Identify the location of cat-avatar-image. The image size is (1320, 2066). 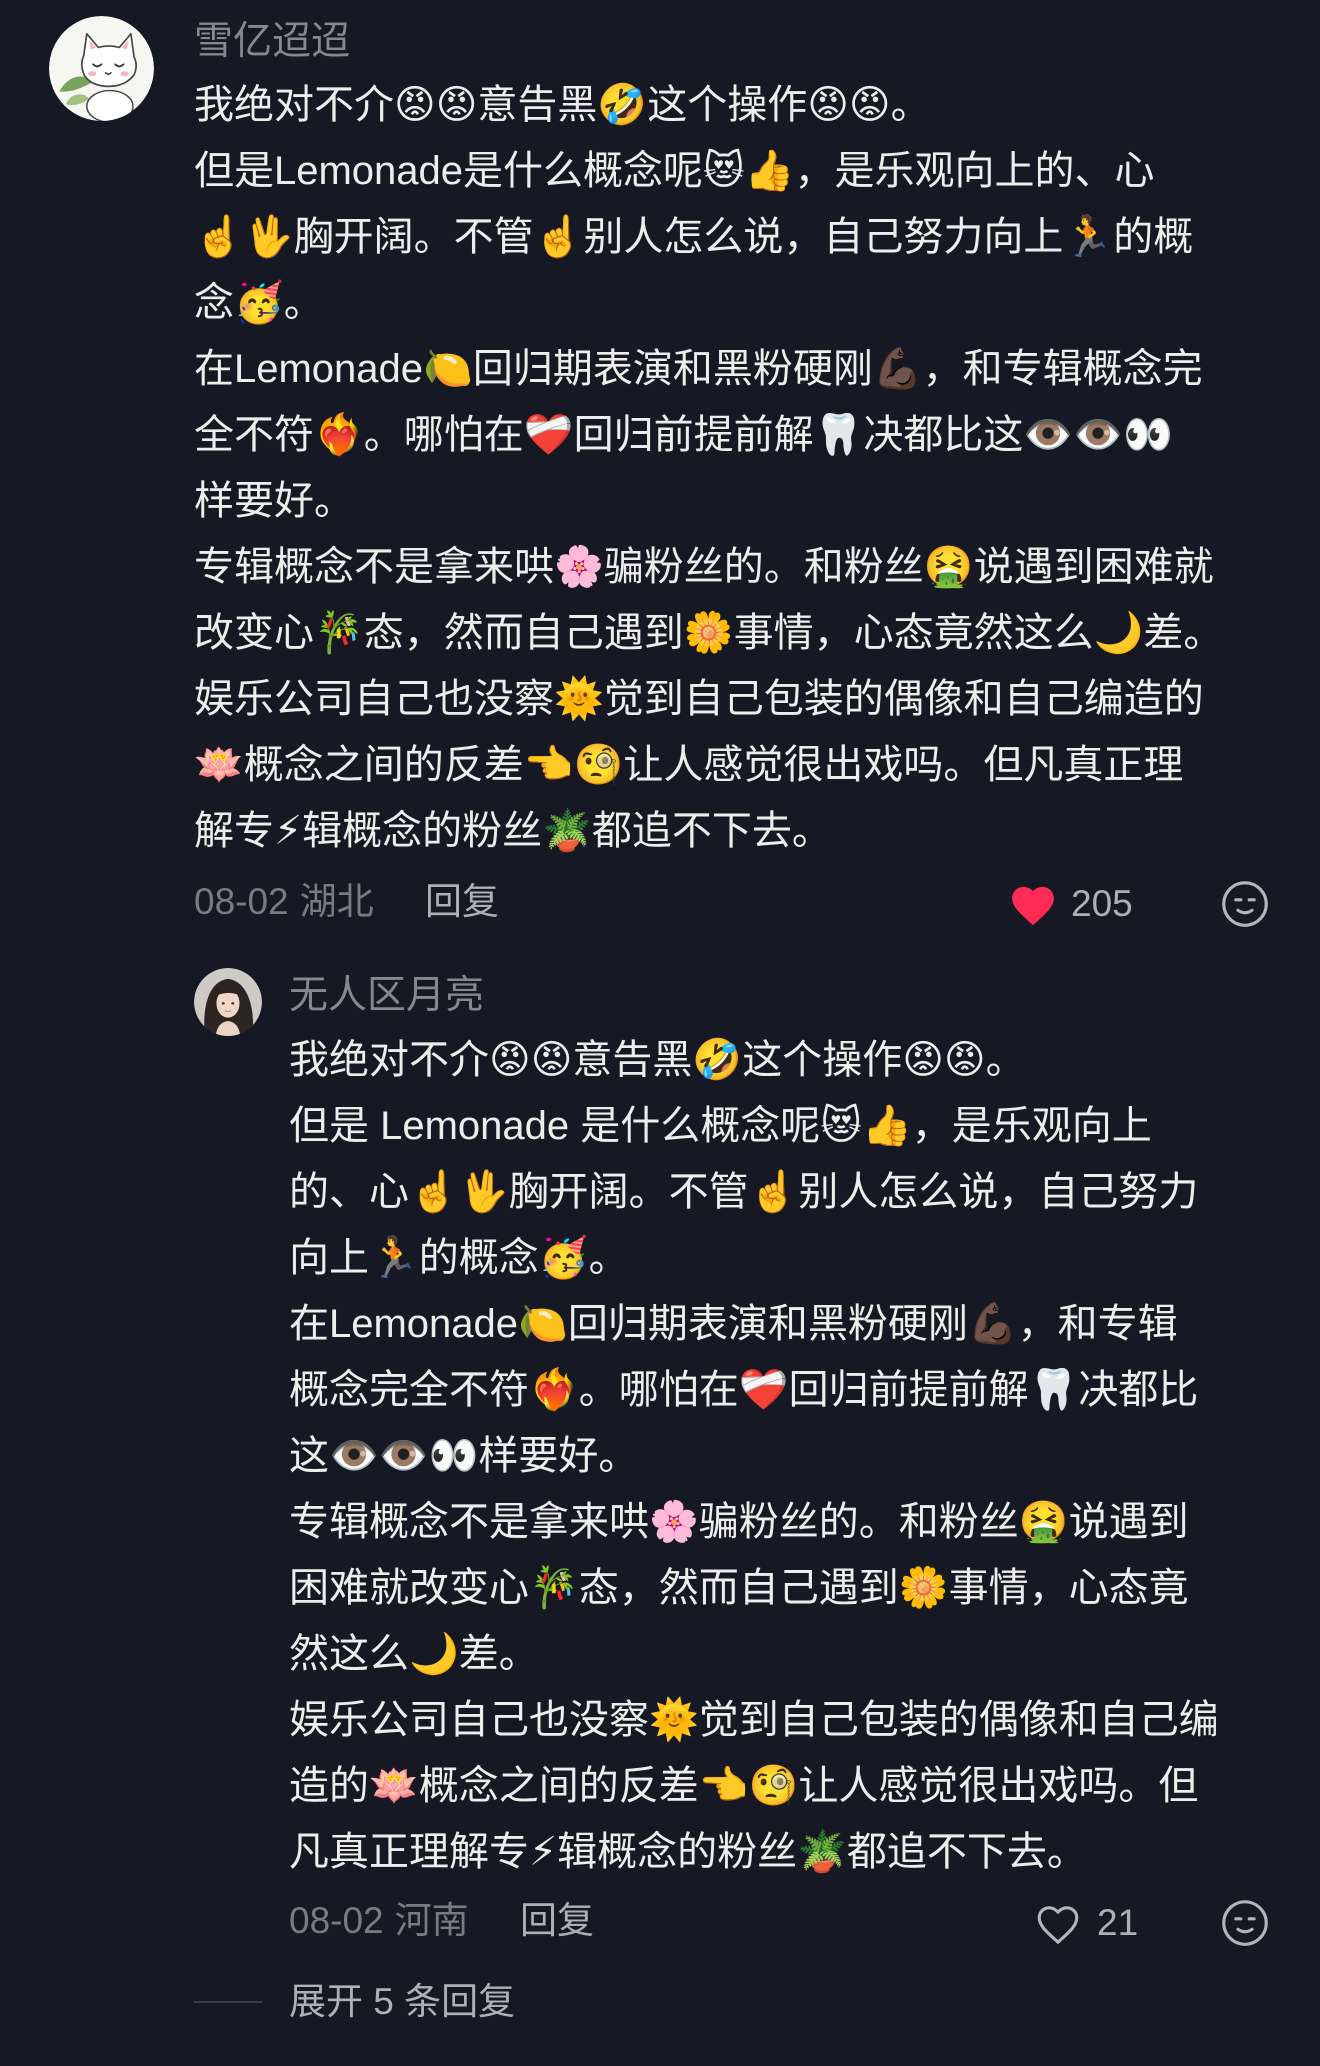
(101, 68).